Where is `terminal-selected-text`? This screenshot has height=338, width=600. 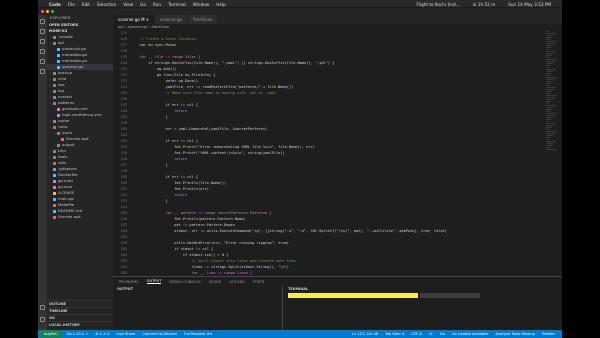 terminal-selected-text is located at coordinates (353, 295).